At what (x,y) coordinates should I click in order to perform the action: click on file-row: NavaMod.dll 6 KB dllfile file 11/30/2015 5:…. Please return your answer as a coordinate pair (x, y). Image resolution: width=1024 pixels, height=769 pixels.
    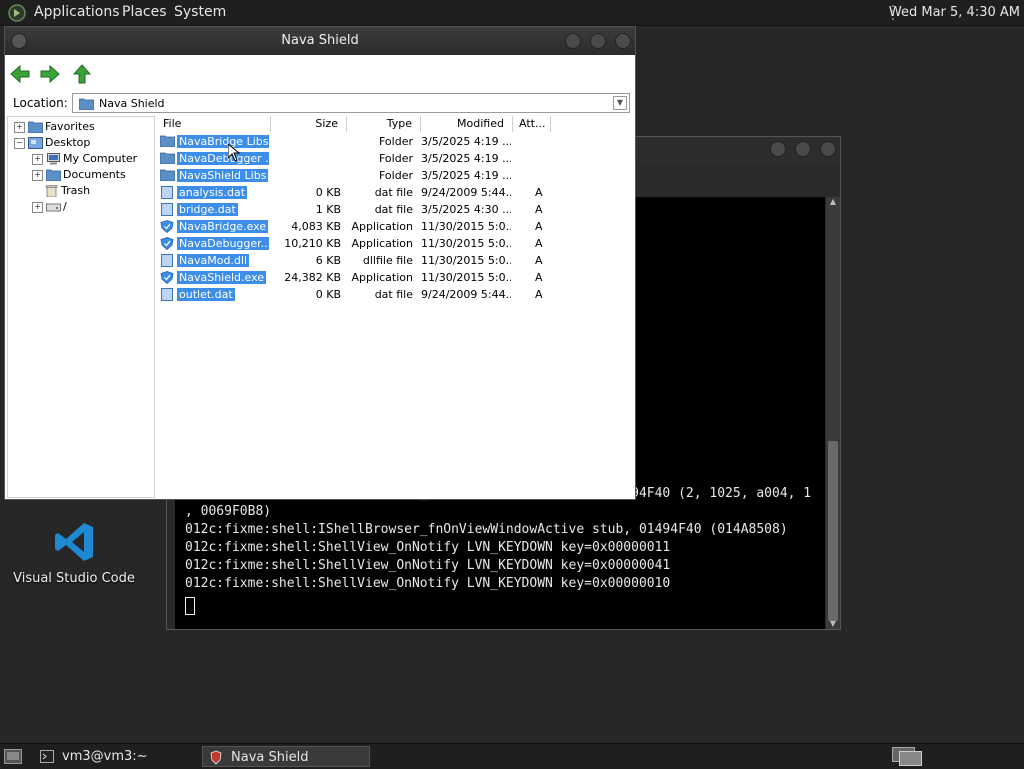
    Looking at the image, I should click on (396, 260).